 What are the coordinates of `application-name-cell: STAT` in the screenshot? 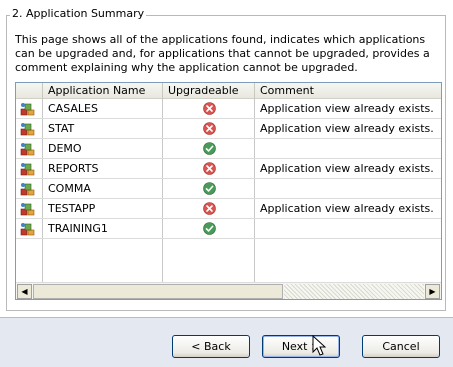 It's located at (61, 128).